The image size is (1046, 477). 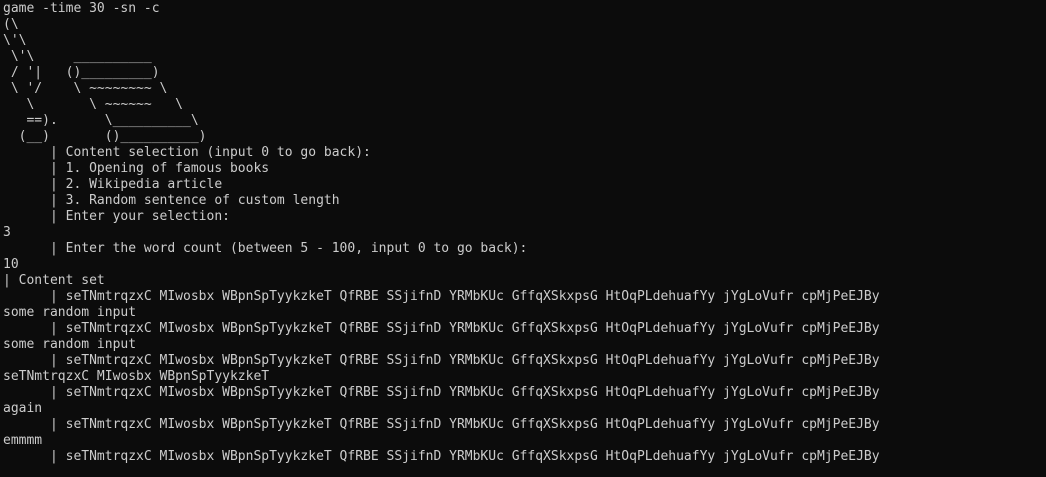 I want to click on ascii-art-line: \ \ ~~~~~~ \, so click(x=93, y=104).